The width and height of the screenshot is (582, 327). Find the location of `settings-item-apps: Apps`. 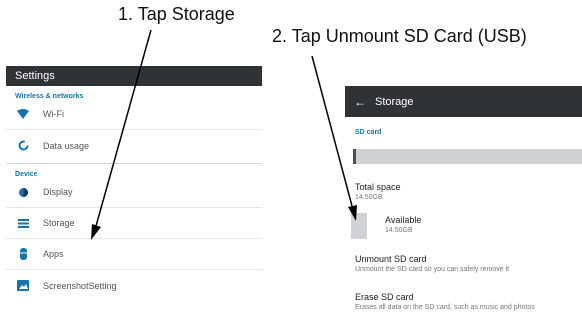

settings-item-apps: Apps is located at coordinates (134, 254).